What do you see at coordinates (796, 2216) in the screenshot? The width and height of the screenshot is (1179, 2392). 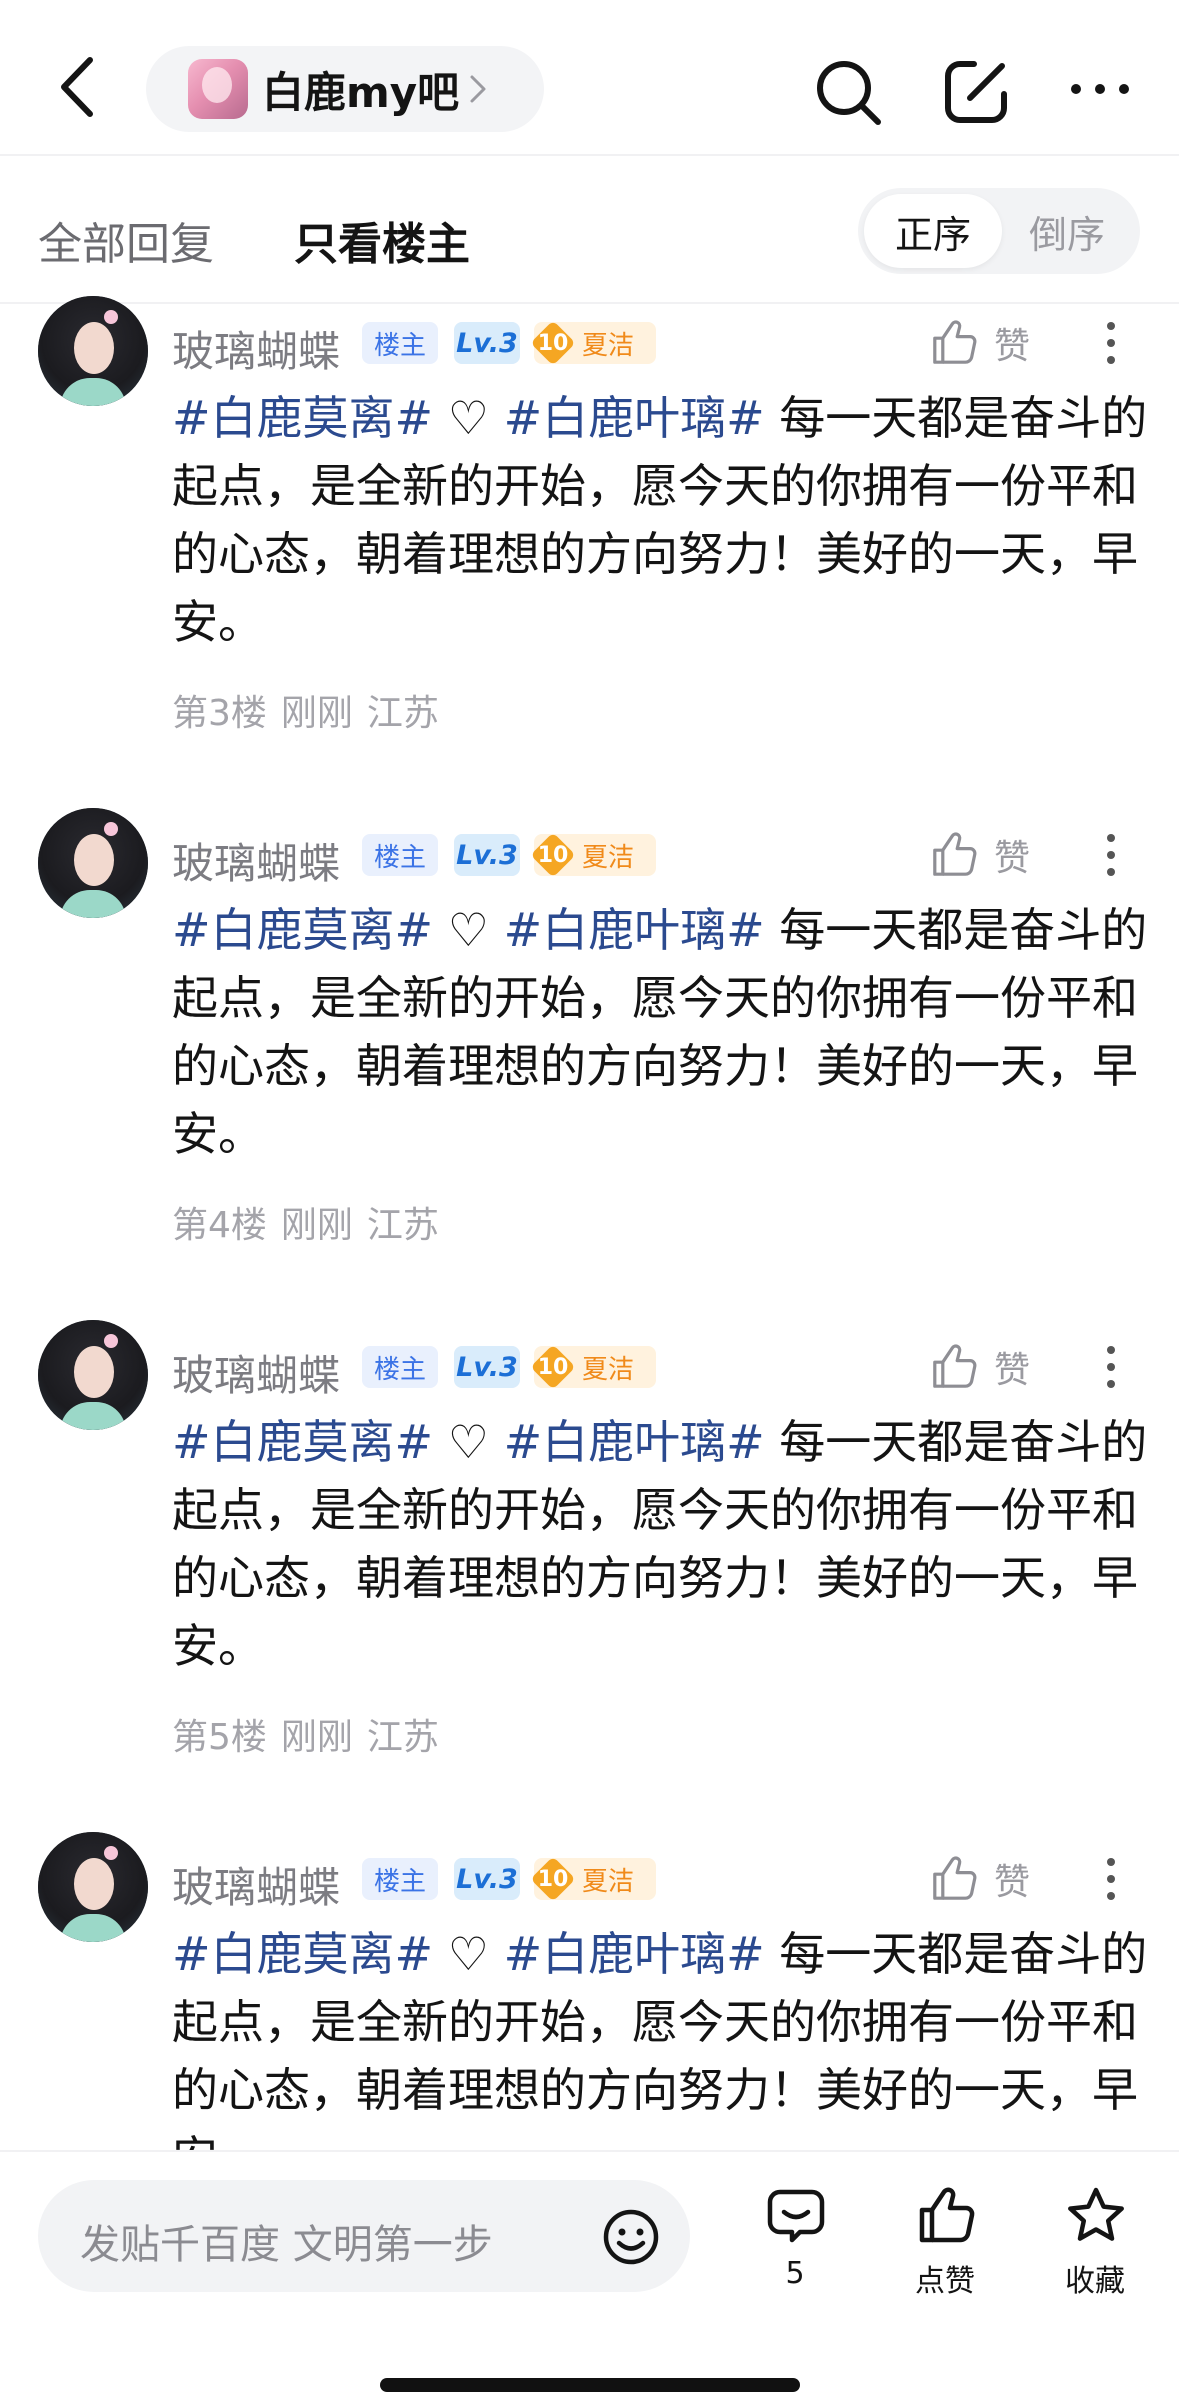 I see `comment-icon` at bounding box center [796, 2216].